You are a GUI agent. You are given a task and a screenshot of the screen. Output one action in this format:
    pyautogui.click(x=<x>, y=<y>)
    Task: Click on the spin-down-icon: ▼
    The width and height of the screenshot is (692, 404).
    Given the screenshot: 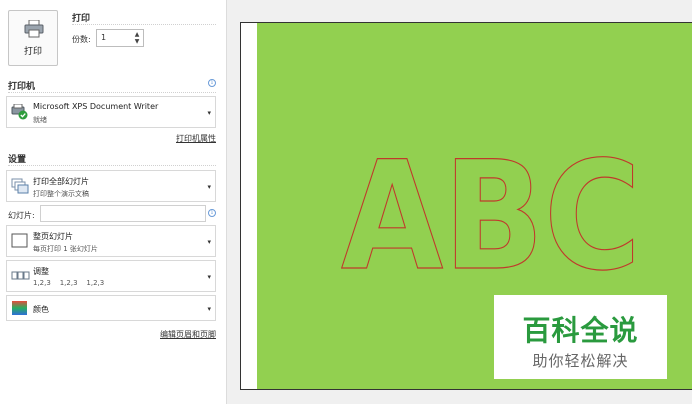 What is the action you would take?
    pyautogui.click(x=137, y=41)
    